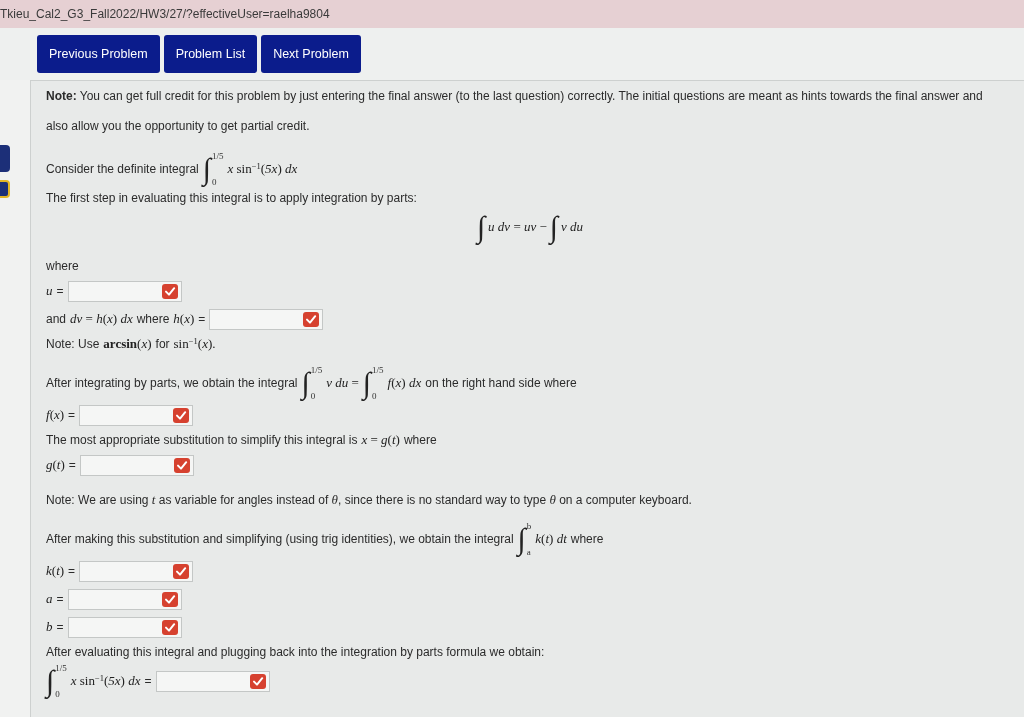 The image size is (1024, 717). Describe the element at coordinates (342, 383) in the screenshot. I see `math-expression: v du =` at that location.